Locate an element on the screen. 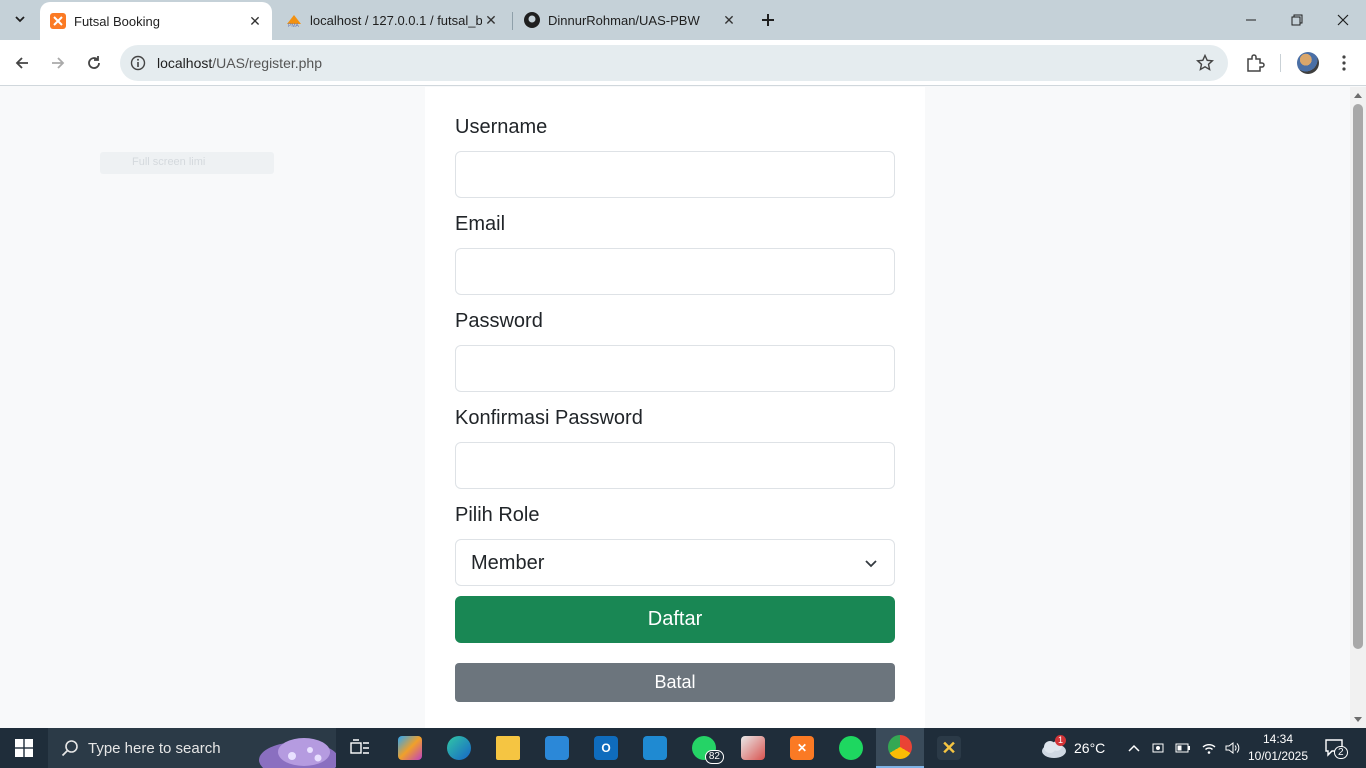  taskbar-file-explorer is located at coordinates (508, 748).